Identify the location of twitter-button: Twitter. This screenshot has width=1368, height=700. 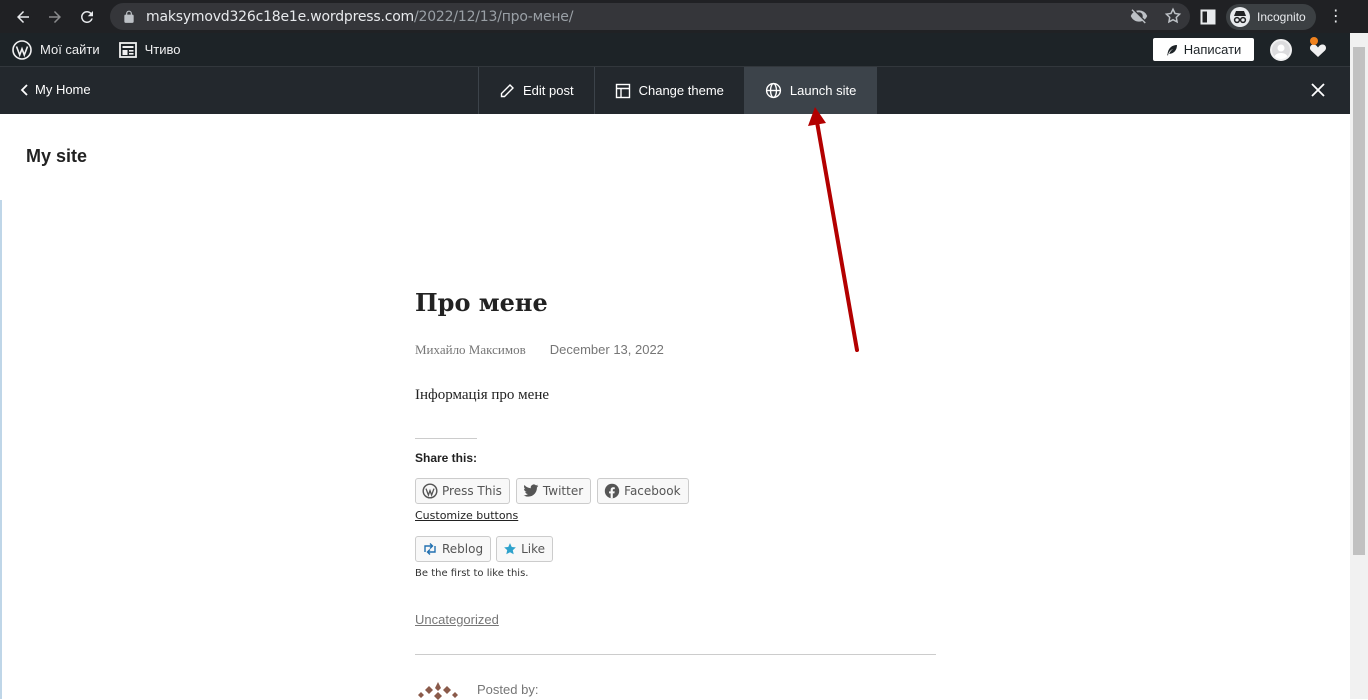
(553, 491).